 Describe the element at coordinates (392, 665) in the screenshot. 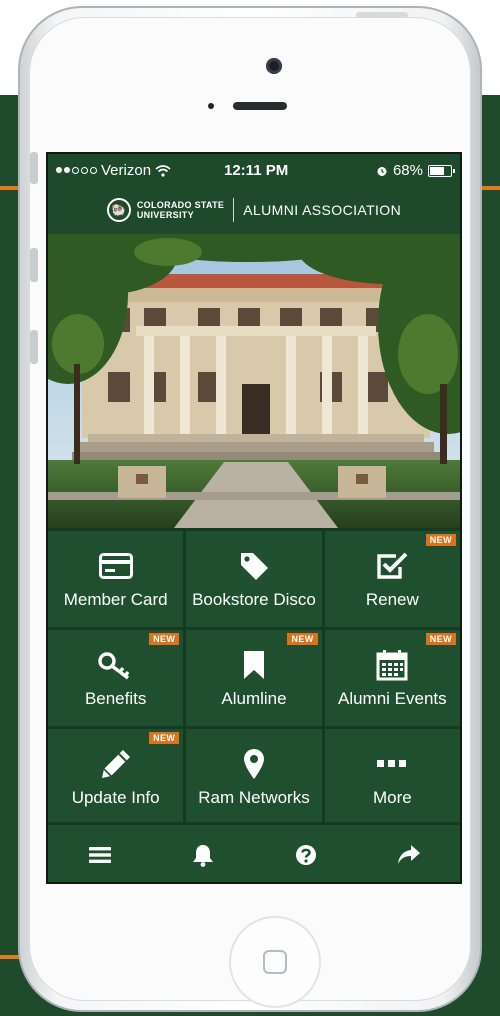

I see `calendar-icon` at that location.